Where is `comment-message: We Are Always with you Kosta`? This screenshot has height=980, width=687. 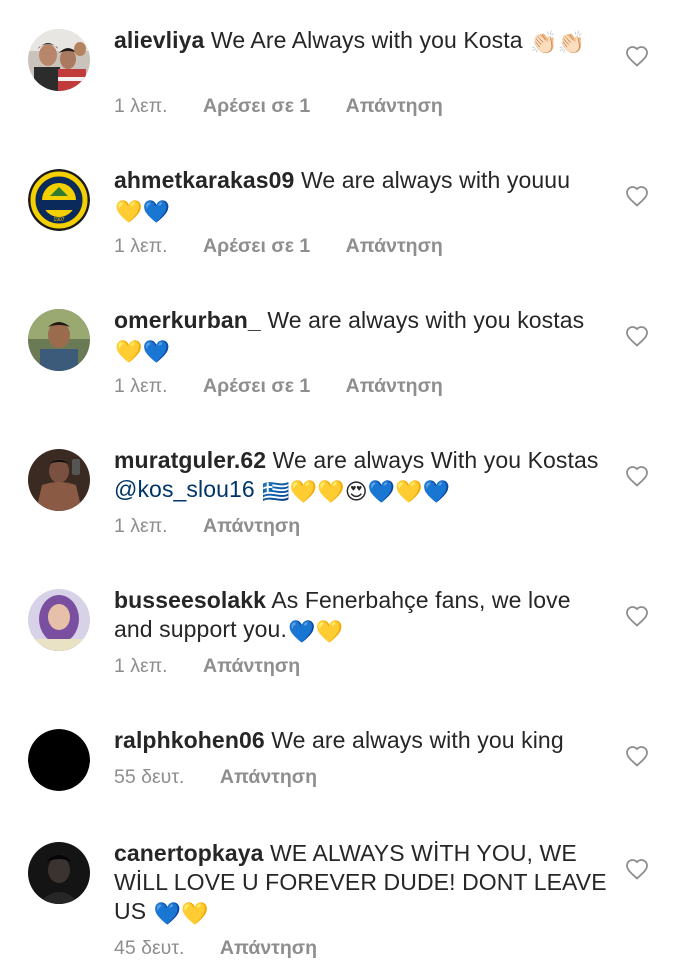 comment-message: We Are Always with you Kosta is located at coordinates (366, 40).